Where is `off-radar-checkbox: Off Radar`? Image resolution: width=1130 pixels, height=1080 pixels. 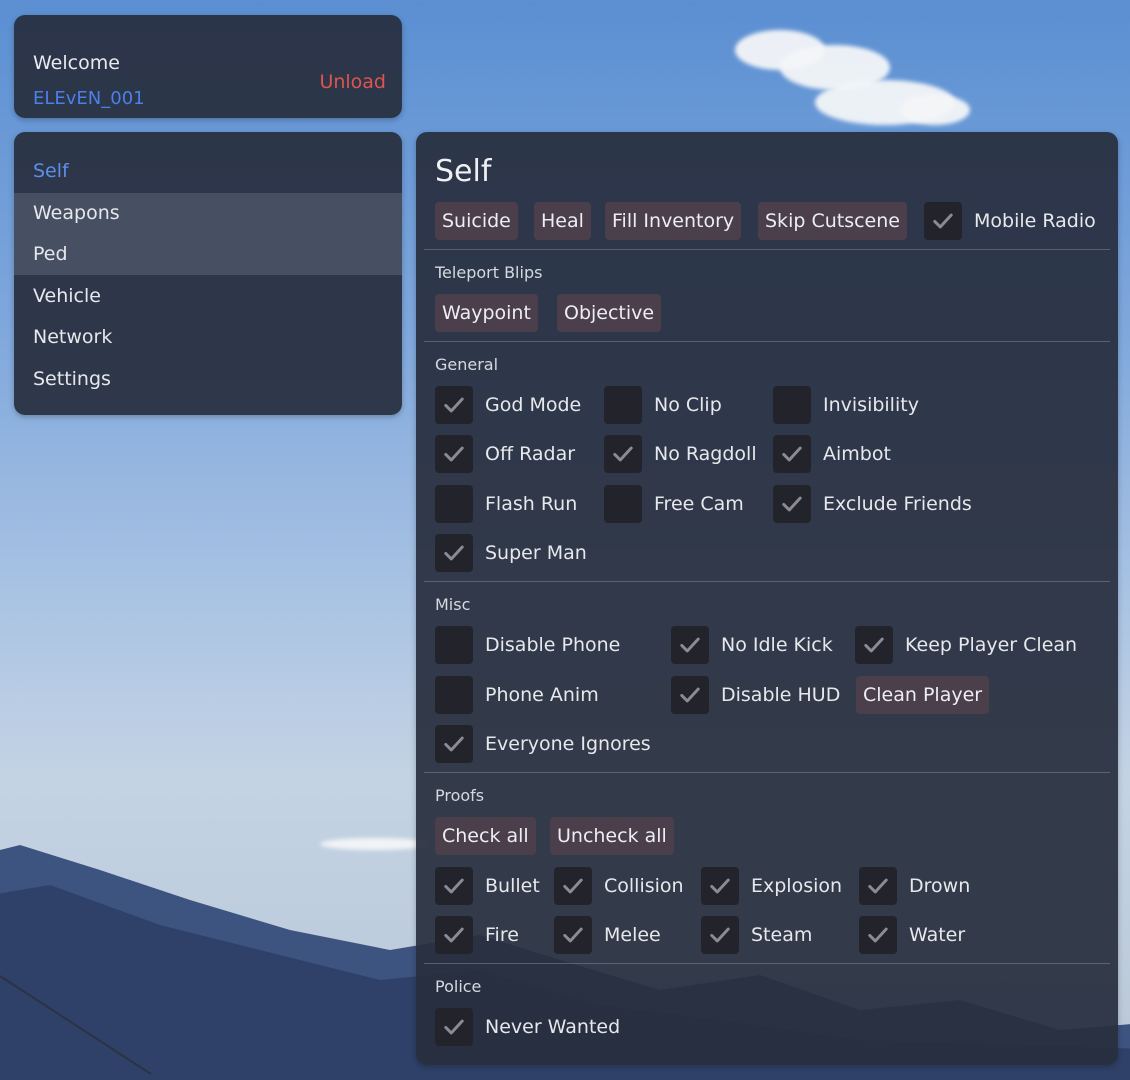 off-radar-checkbox: Off Radar is located at coordinates (505, 454).